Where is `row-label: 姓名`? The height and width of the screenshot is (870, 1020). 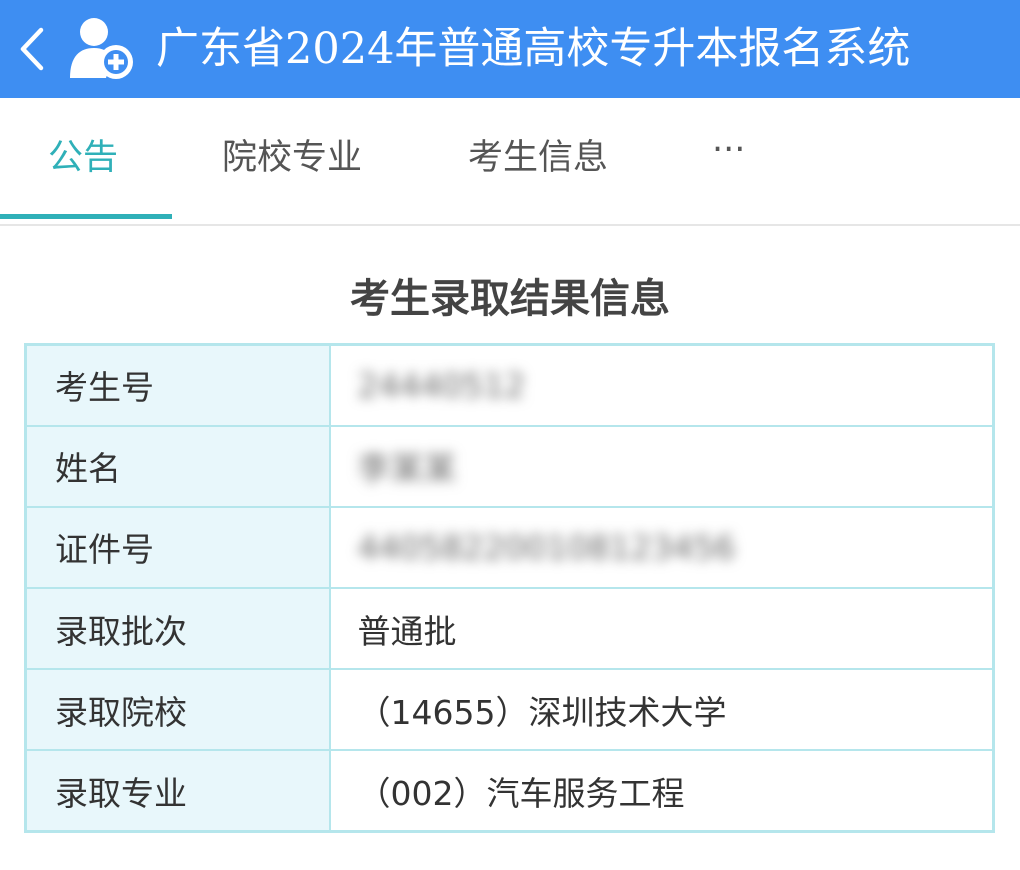
row-label: 姓名 is located at coordinates (177, 466).